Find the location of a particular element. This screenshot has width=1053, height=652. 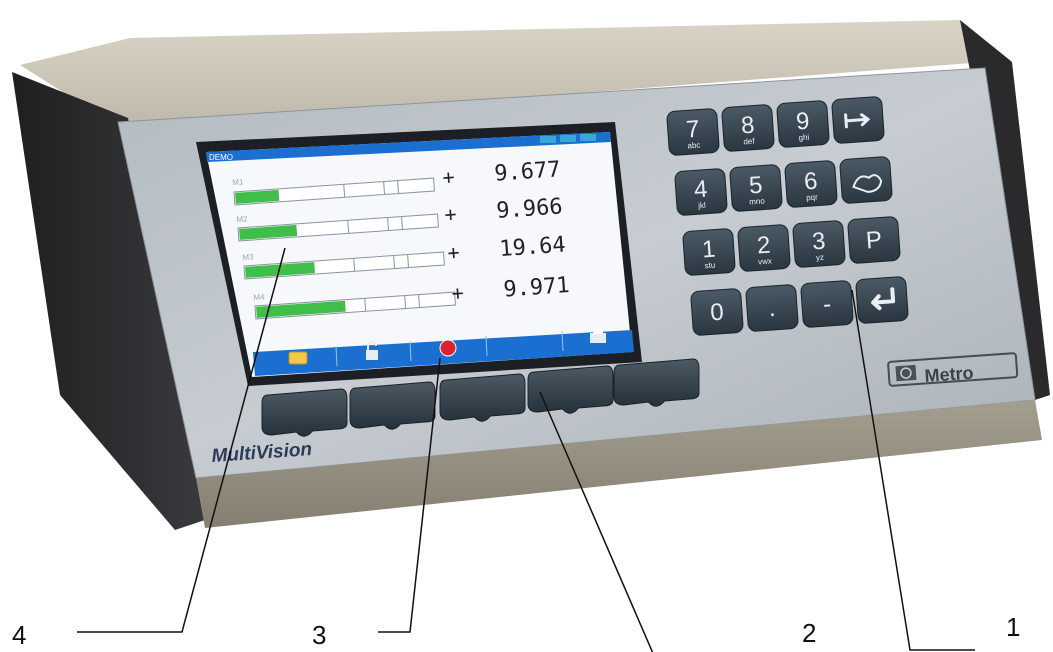

row-value: 9.971 is located at coordinates (537, 288).